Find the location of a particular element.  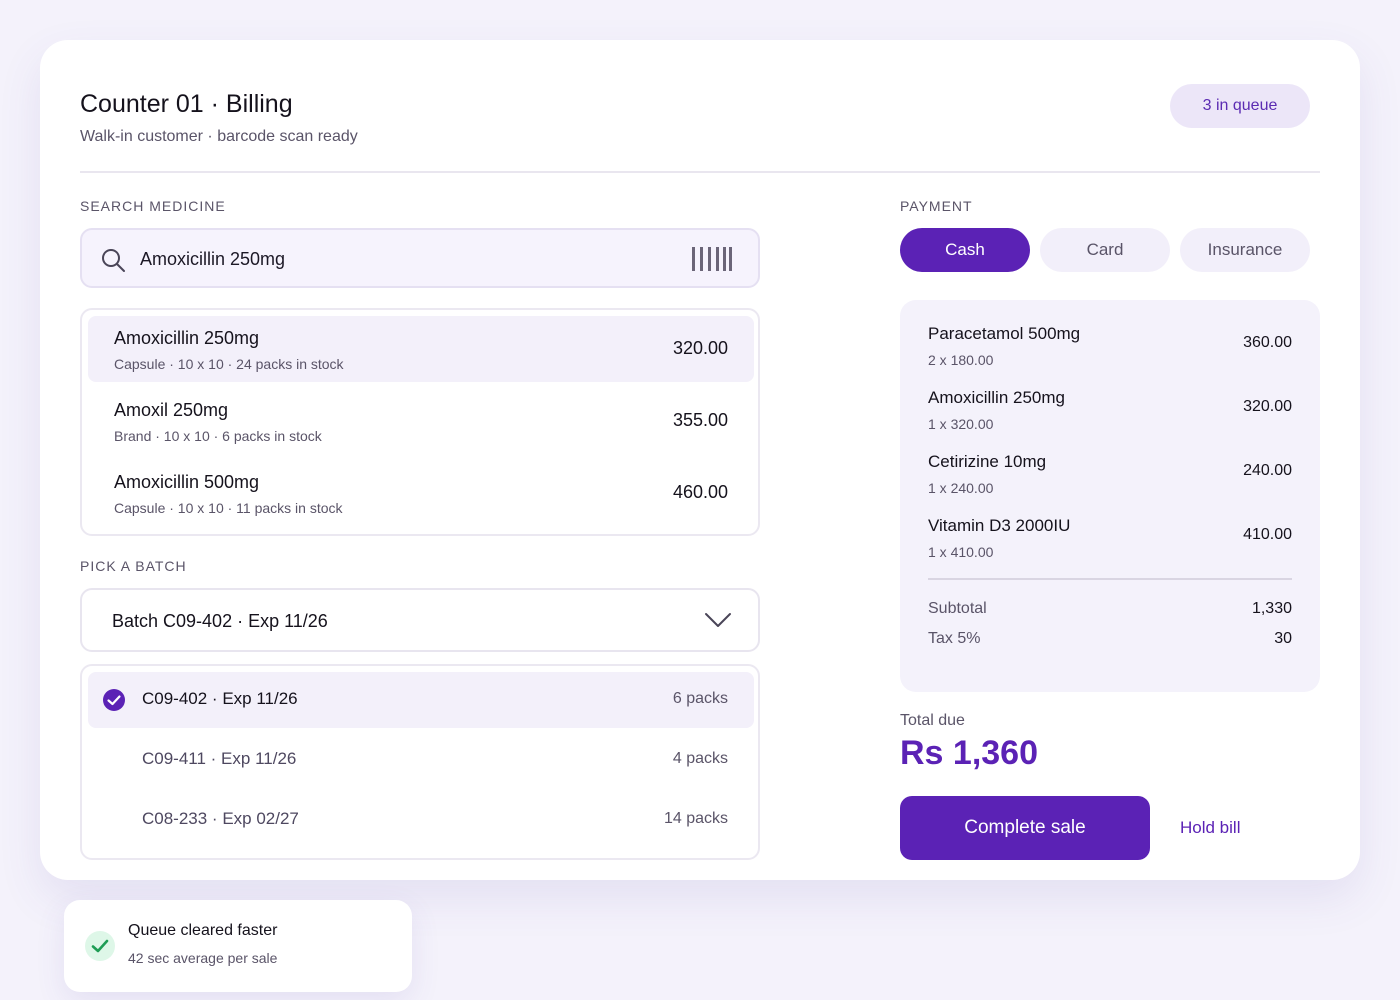

search-icon is located at coordinates (113, 260).